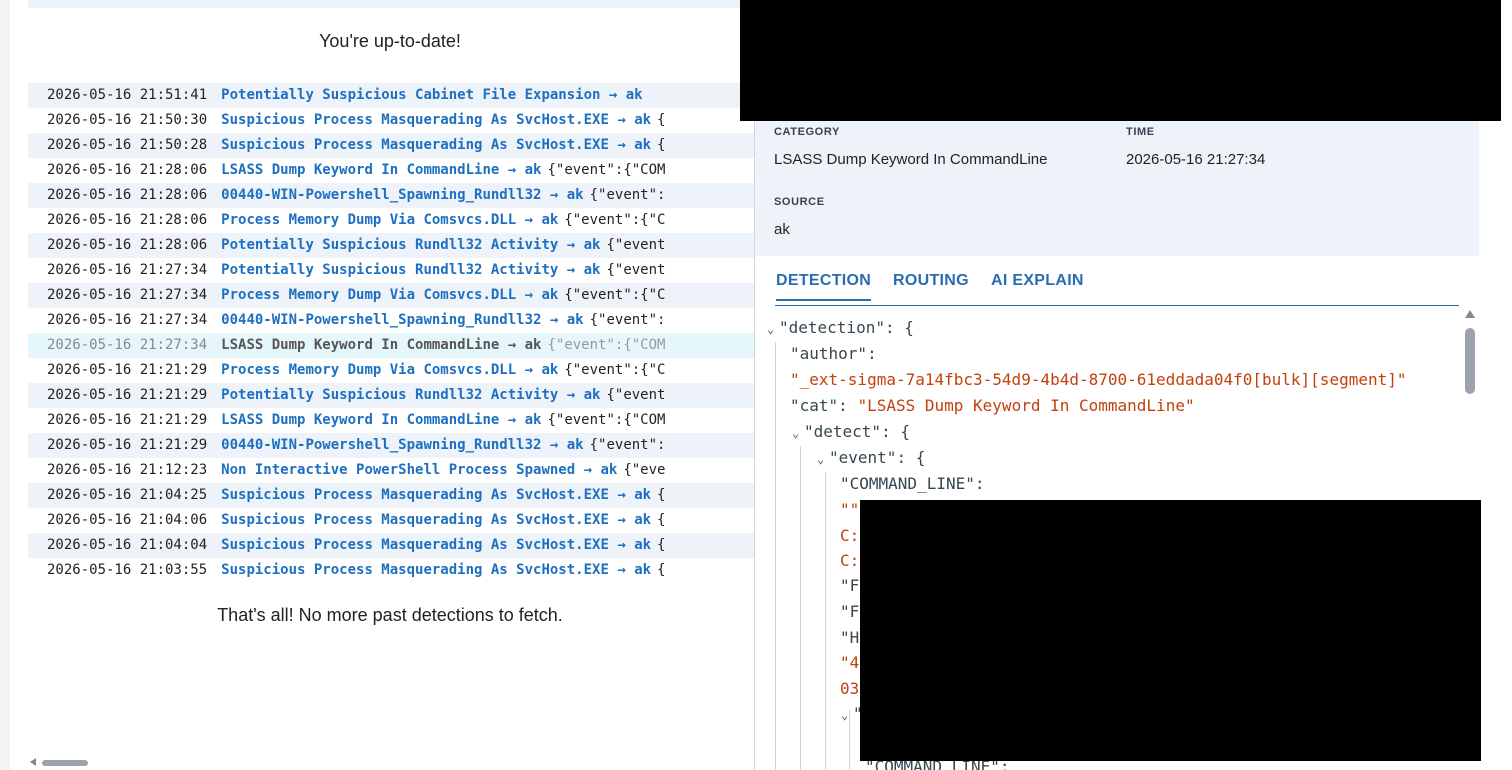 This screenshot has height=770, width=1512. I want to click on json-line-detection: ⌄ "detection": {, so click(840, 327).